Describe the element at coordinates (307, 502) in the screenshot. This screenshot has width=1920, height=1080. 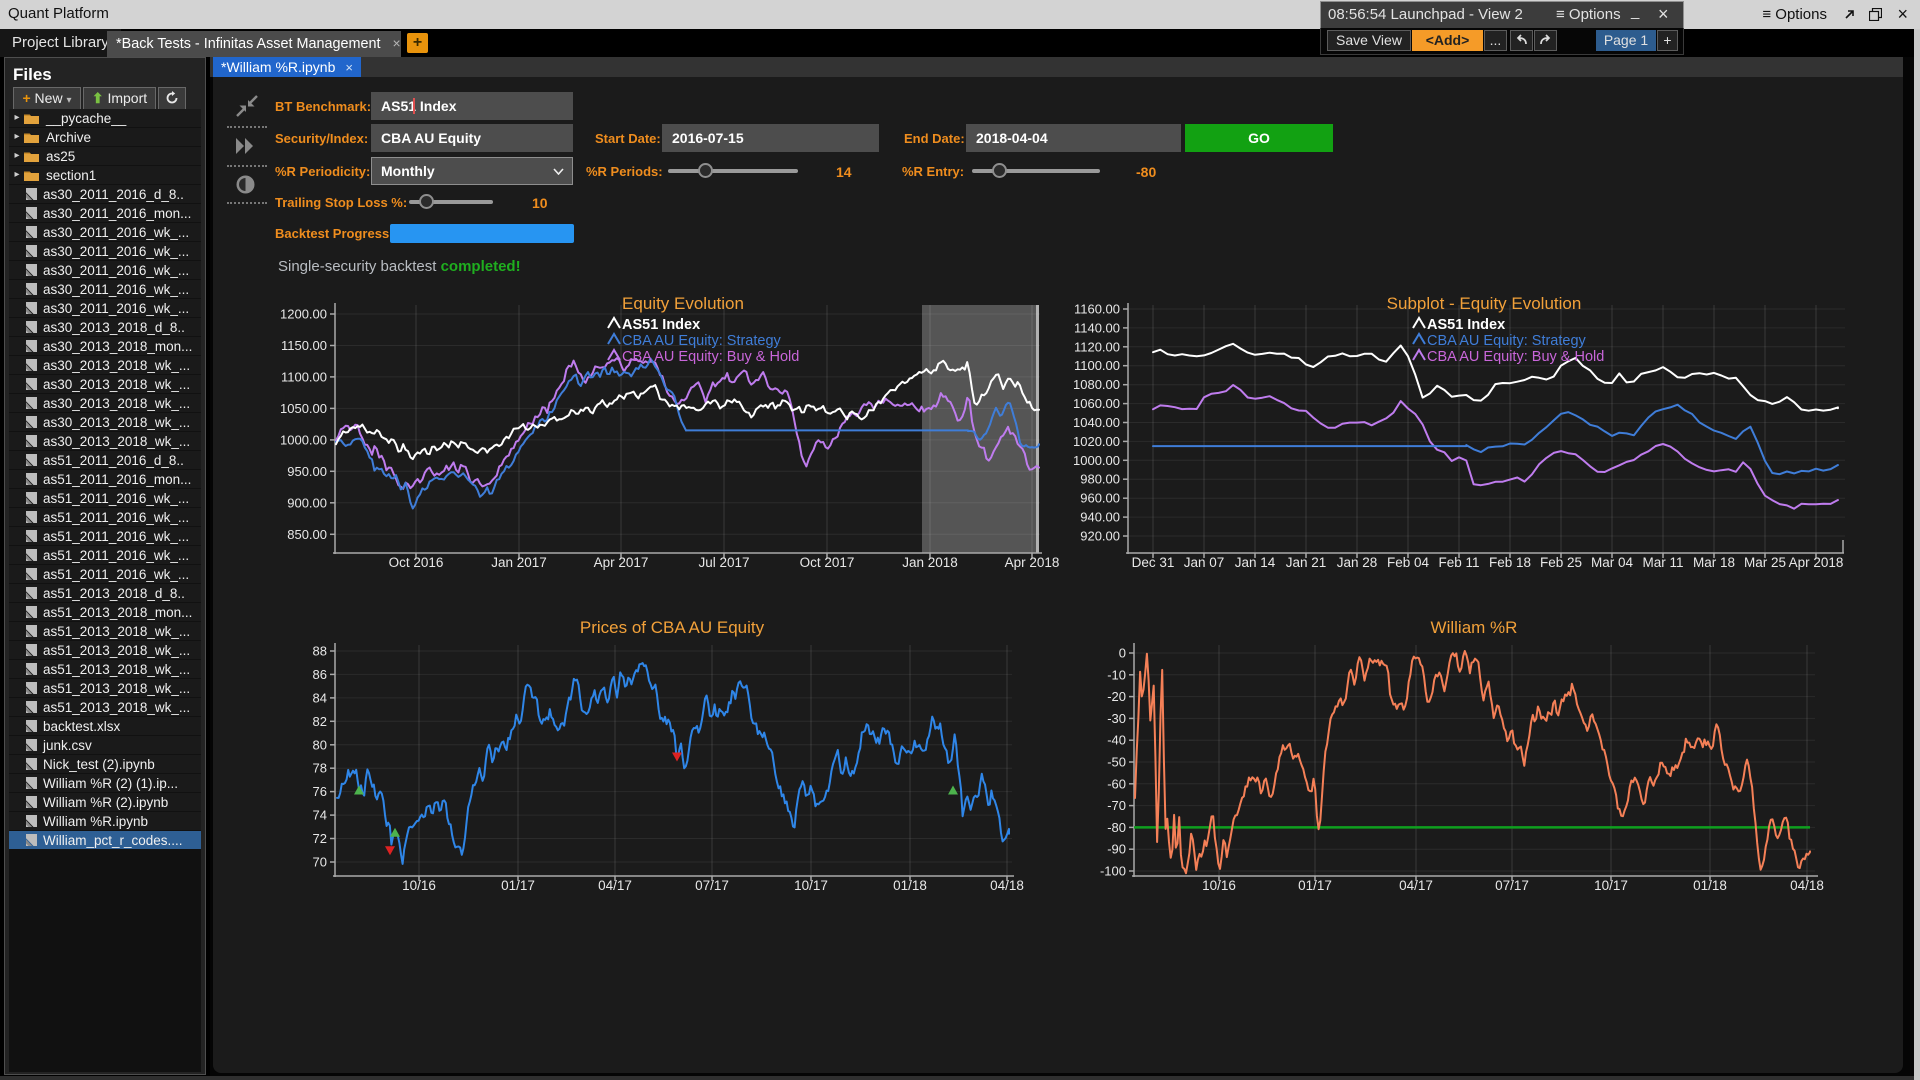
I see `svg-text: 900.00` at that location.